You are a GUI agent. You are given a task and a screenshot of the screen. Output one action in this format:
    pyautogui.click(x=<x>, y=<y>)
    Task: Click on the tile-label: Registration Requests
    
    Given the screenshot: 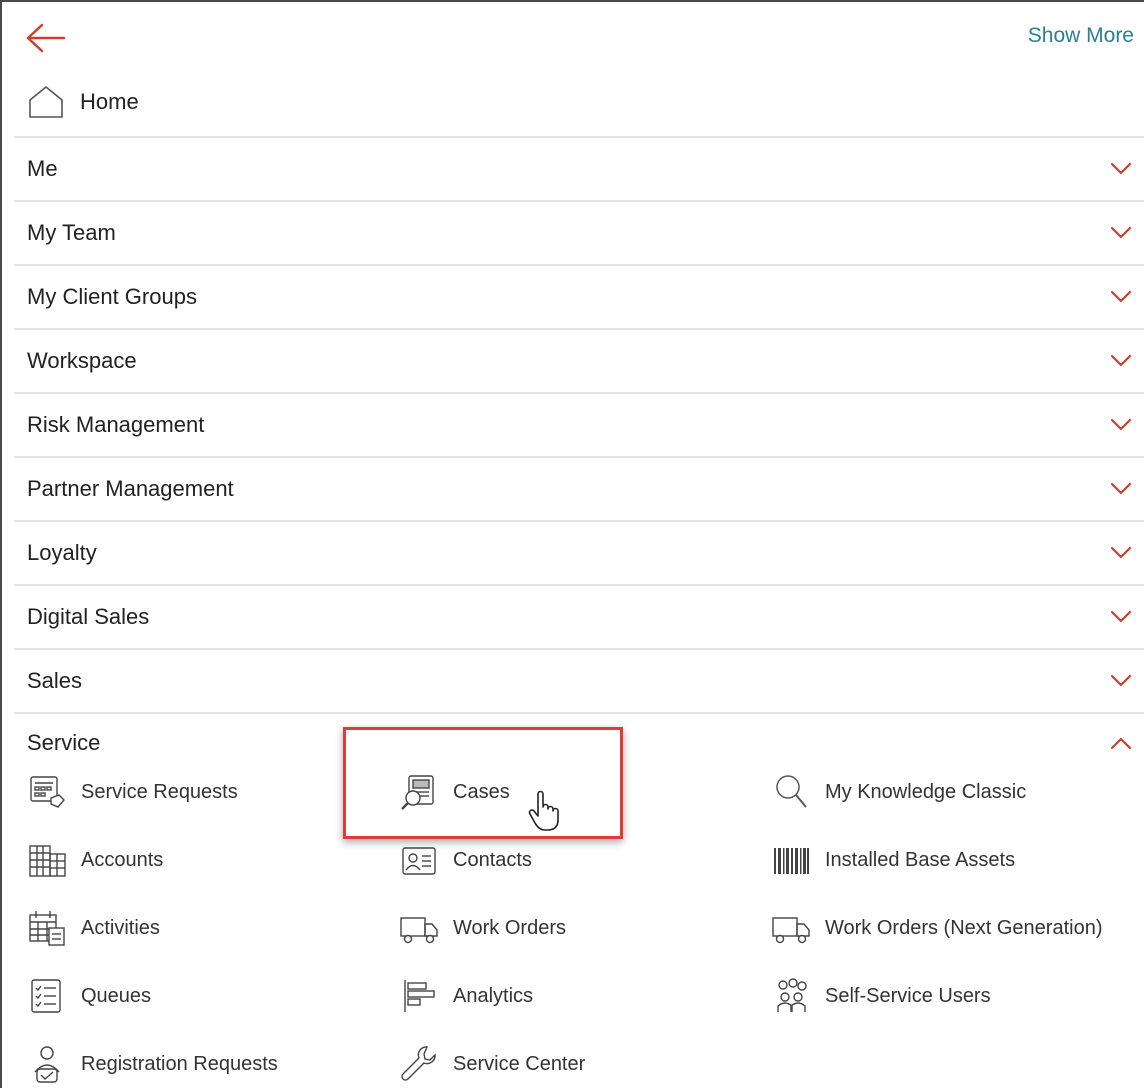 What is the action you would take?
    pyautogui.click(x=179, y=1063)
    